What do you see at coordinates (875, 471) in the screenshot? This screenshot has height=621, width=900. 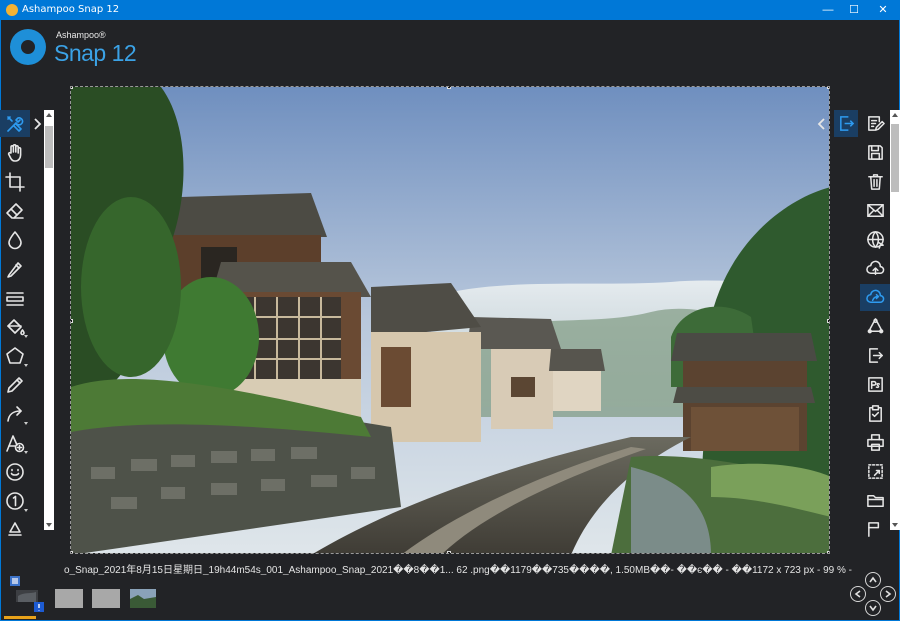 I see `select-region-icon` at bounding box center [875, 471].